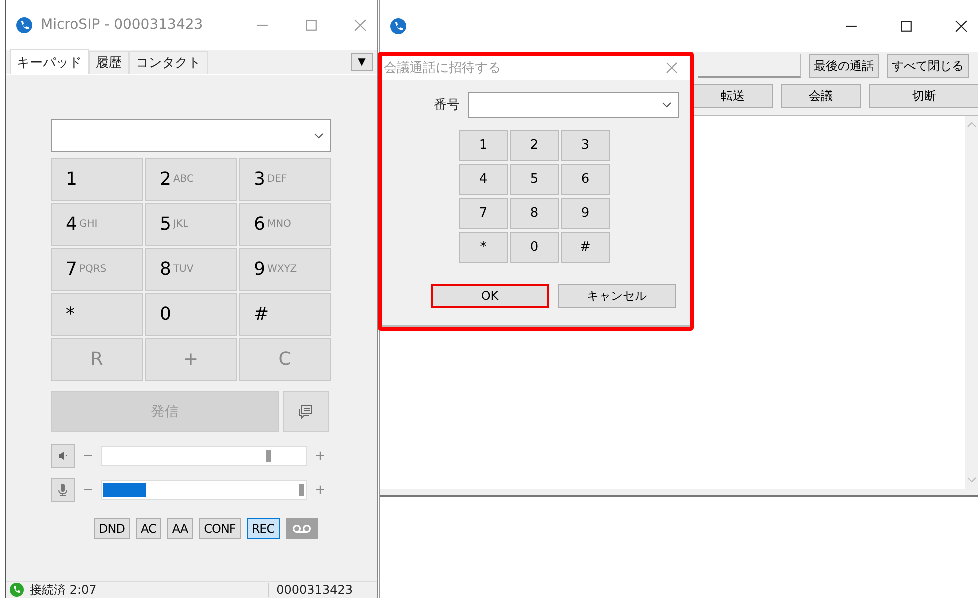  Describe the element at coordinates (585, 145) in the screenshot. I see `keypad-button: 3` at that location.